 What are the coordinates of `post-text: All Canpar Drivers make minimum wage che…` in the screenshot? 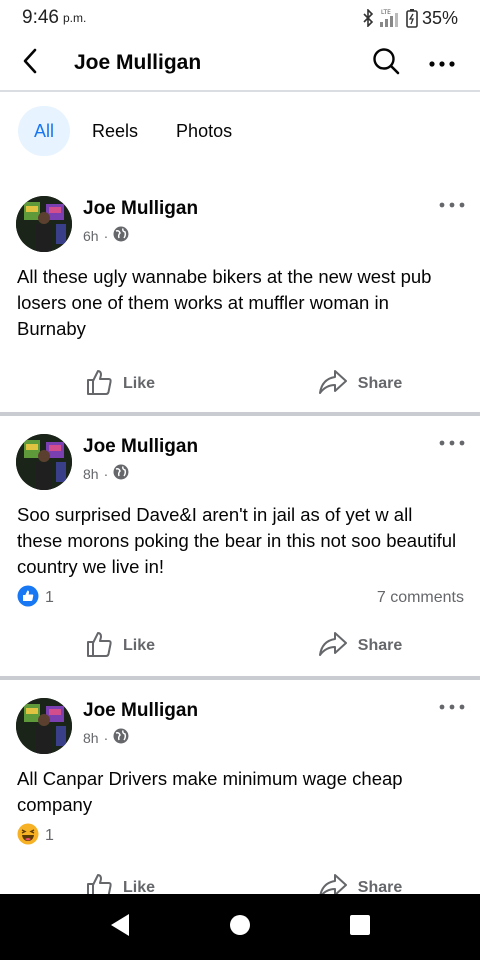 It's located at (210, 791).